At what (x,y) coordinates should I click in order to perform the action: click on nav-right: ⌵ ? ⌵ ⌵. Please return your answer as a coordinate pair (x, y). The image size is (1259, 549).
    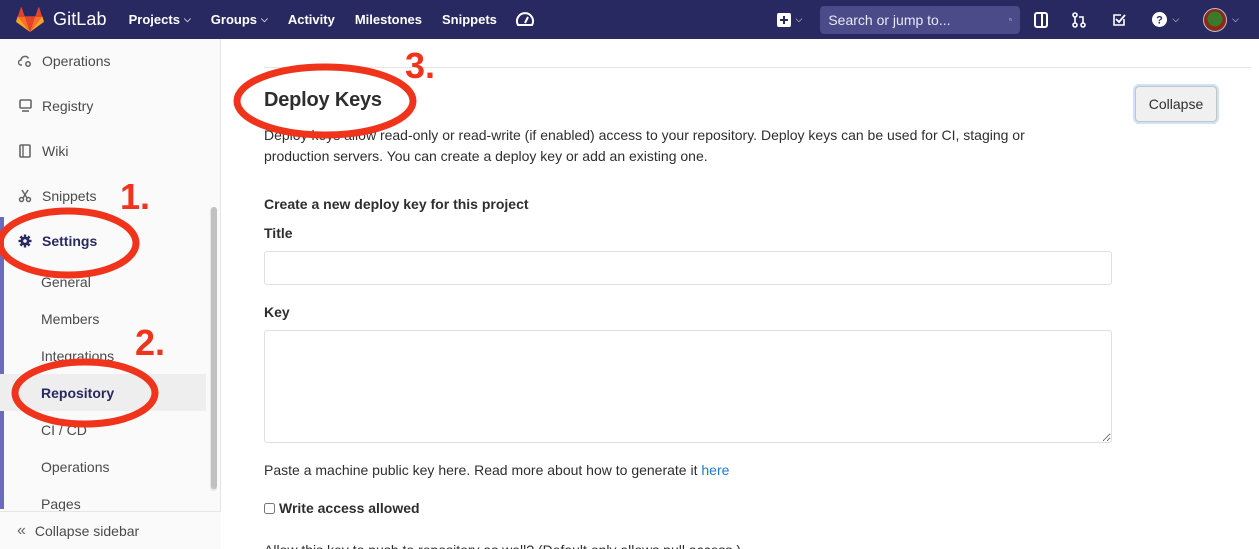
    Looking at the image, I should click on (1017, 19).